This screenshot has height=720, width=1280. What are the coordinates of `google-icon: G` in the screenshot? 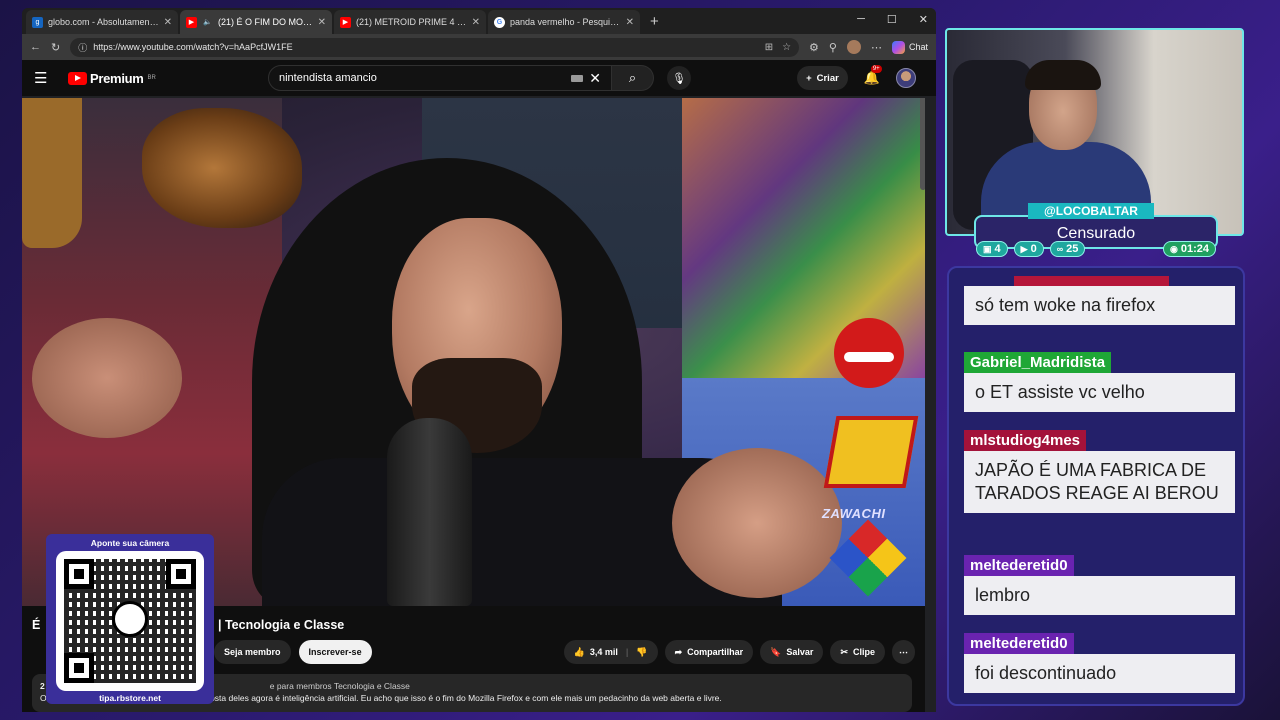 It's located at (499, 22).